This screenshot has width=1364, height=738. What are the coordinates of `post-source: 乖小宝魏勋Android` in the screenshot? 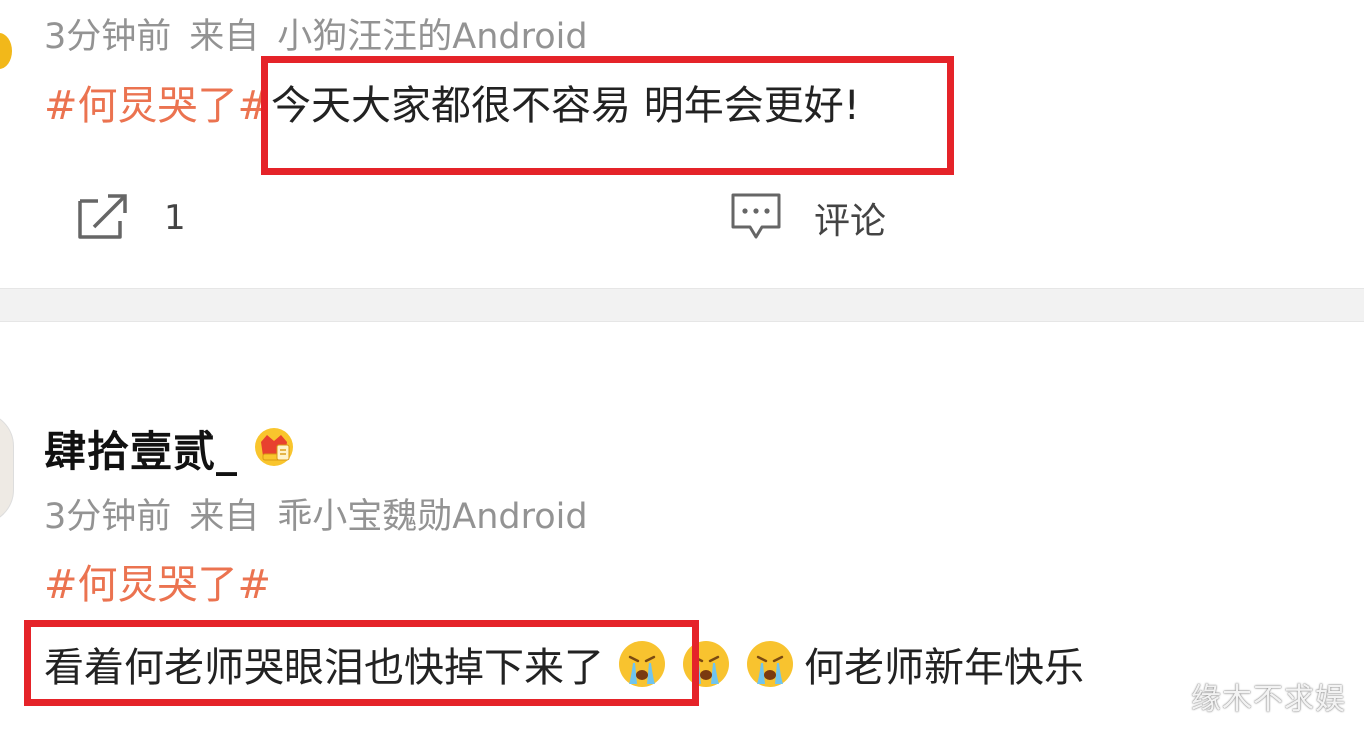 It's located at (432, 517).